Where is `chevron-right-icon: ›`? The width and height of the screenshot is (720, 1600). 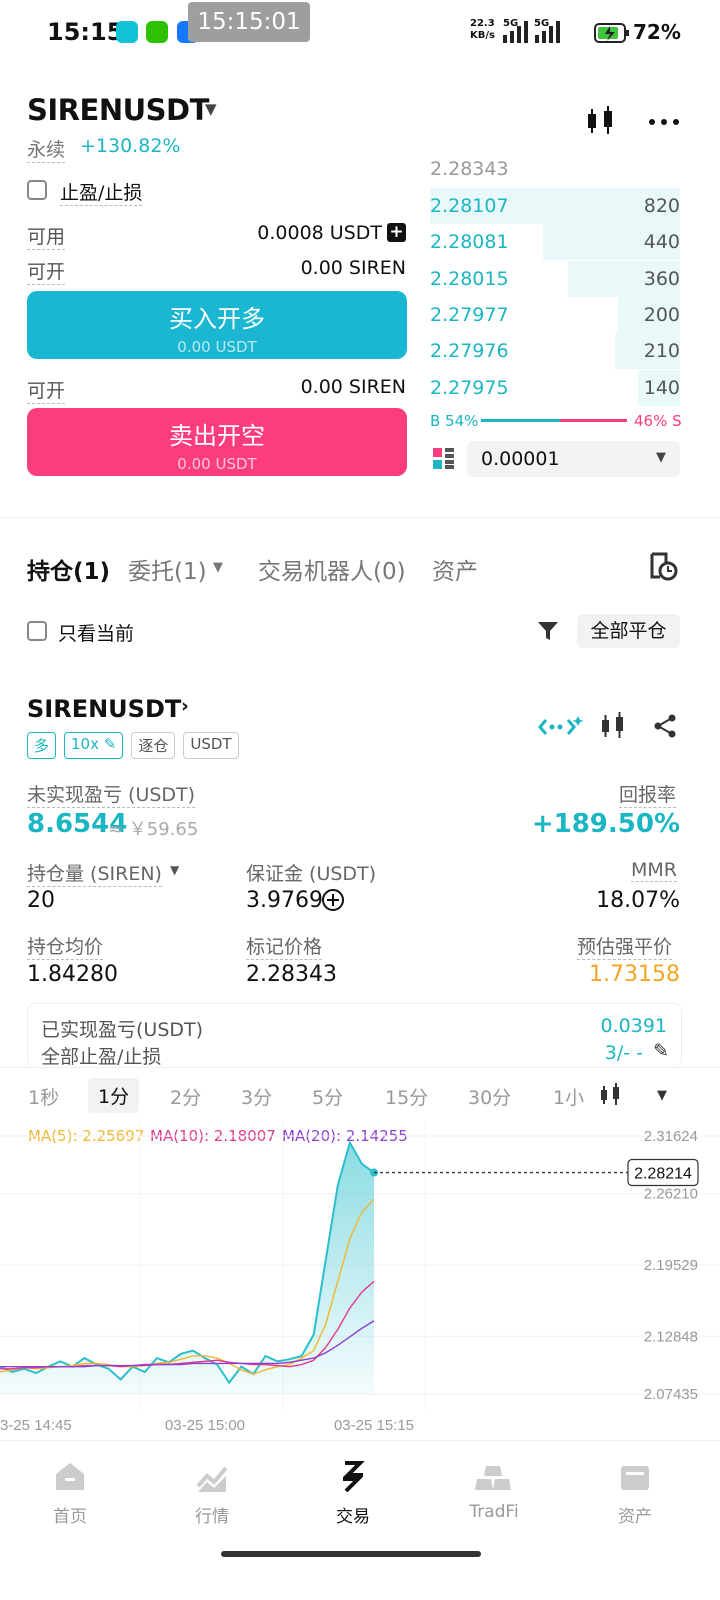
chevron-right-icon: › is located at coordinates (185, 706).